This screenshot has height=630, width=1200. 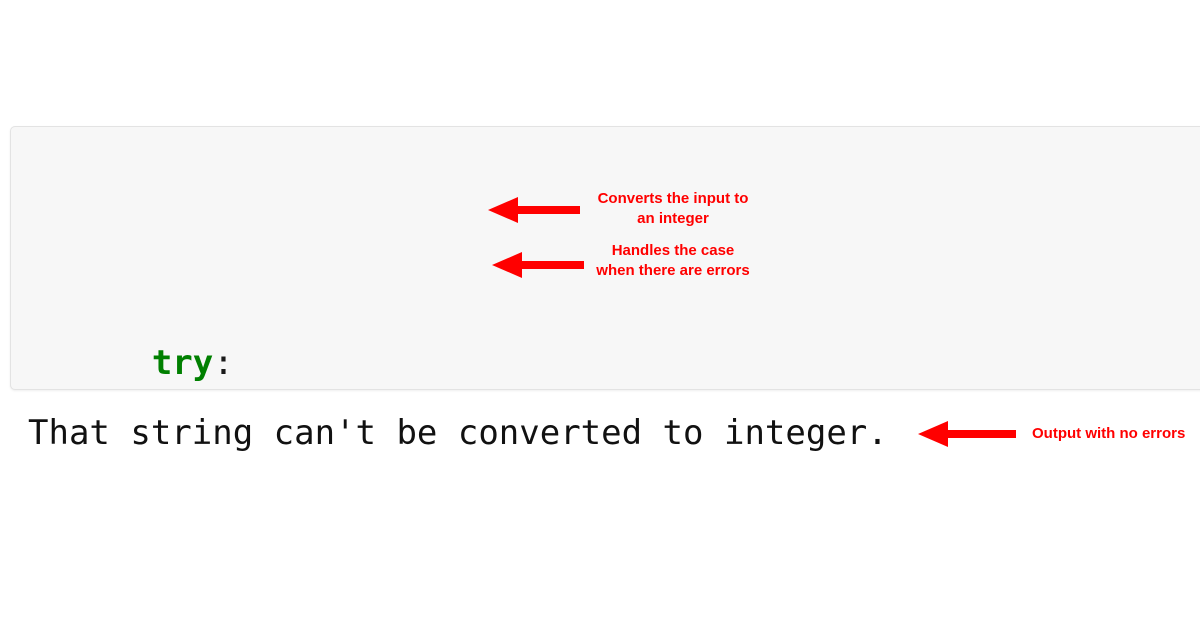 What do you see at coordinates (534, 210) in the screenshot?
I see `annotation-arrow-convert-input-icon` at bounding box center [534, 210].